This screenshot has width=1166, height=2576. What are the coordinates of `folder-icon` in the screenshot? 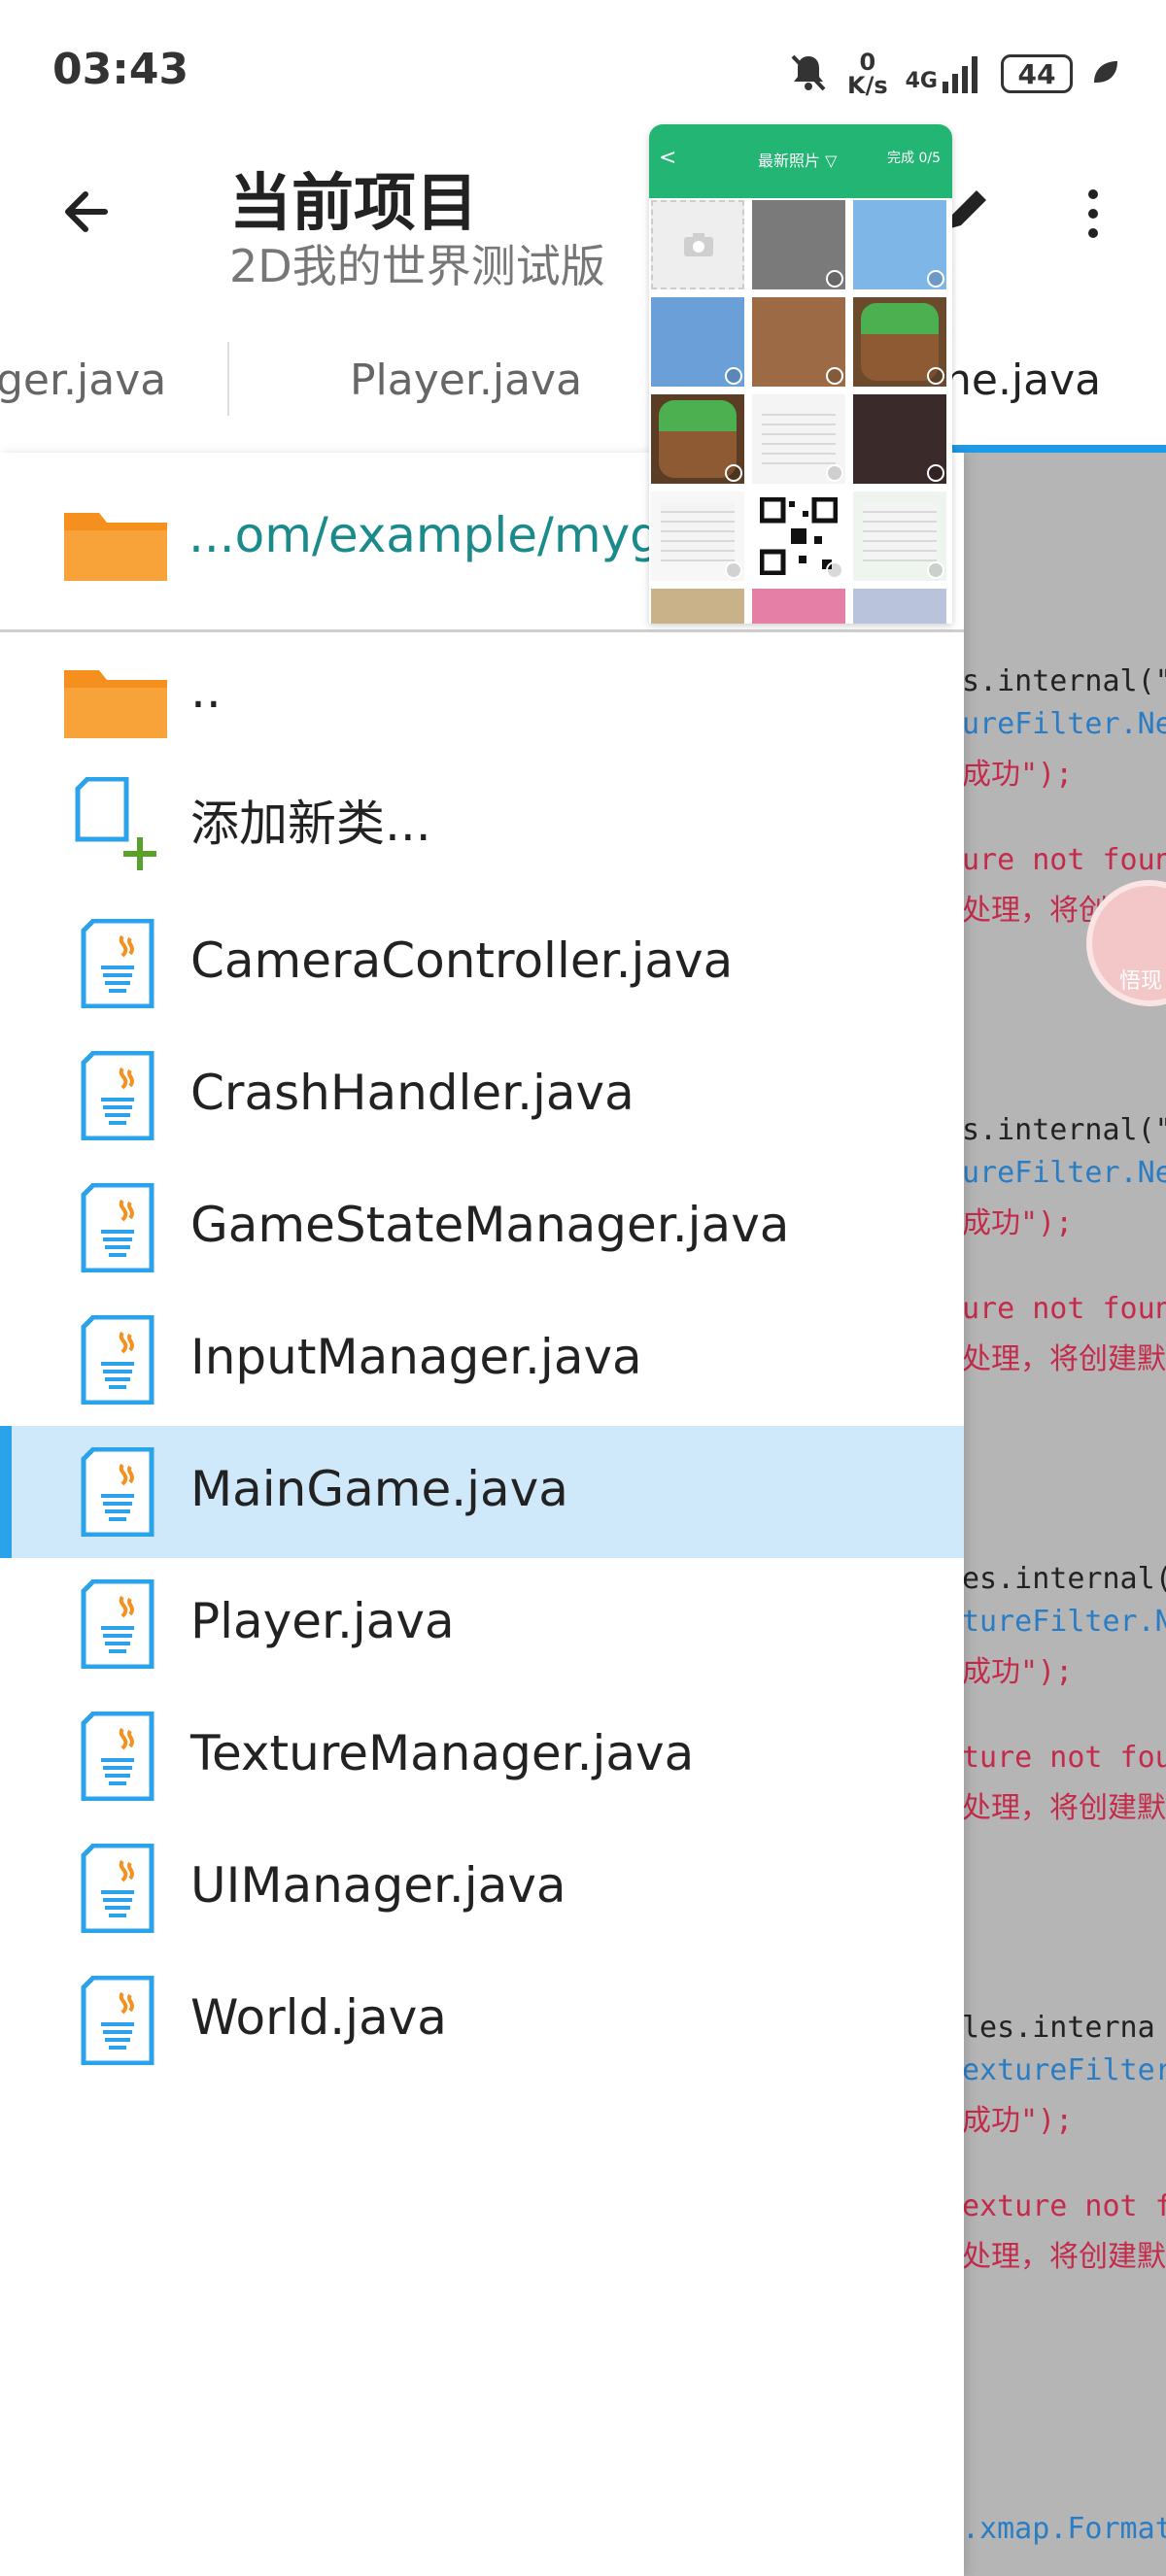 It's located at (115, 546).